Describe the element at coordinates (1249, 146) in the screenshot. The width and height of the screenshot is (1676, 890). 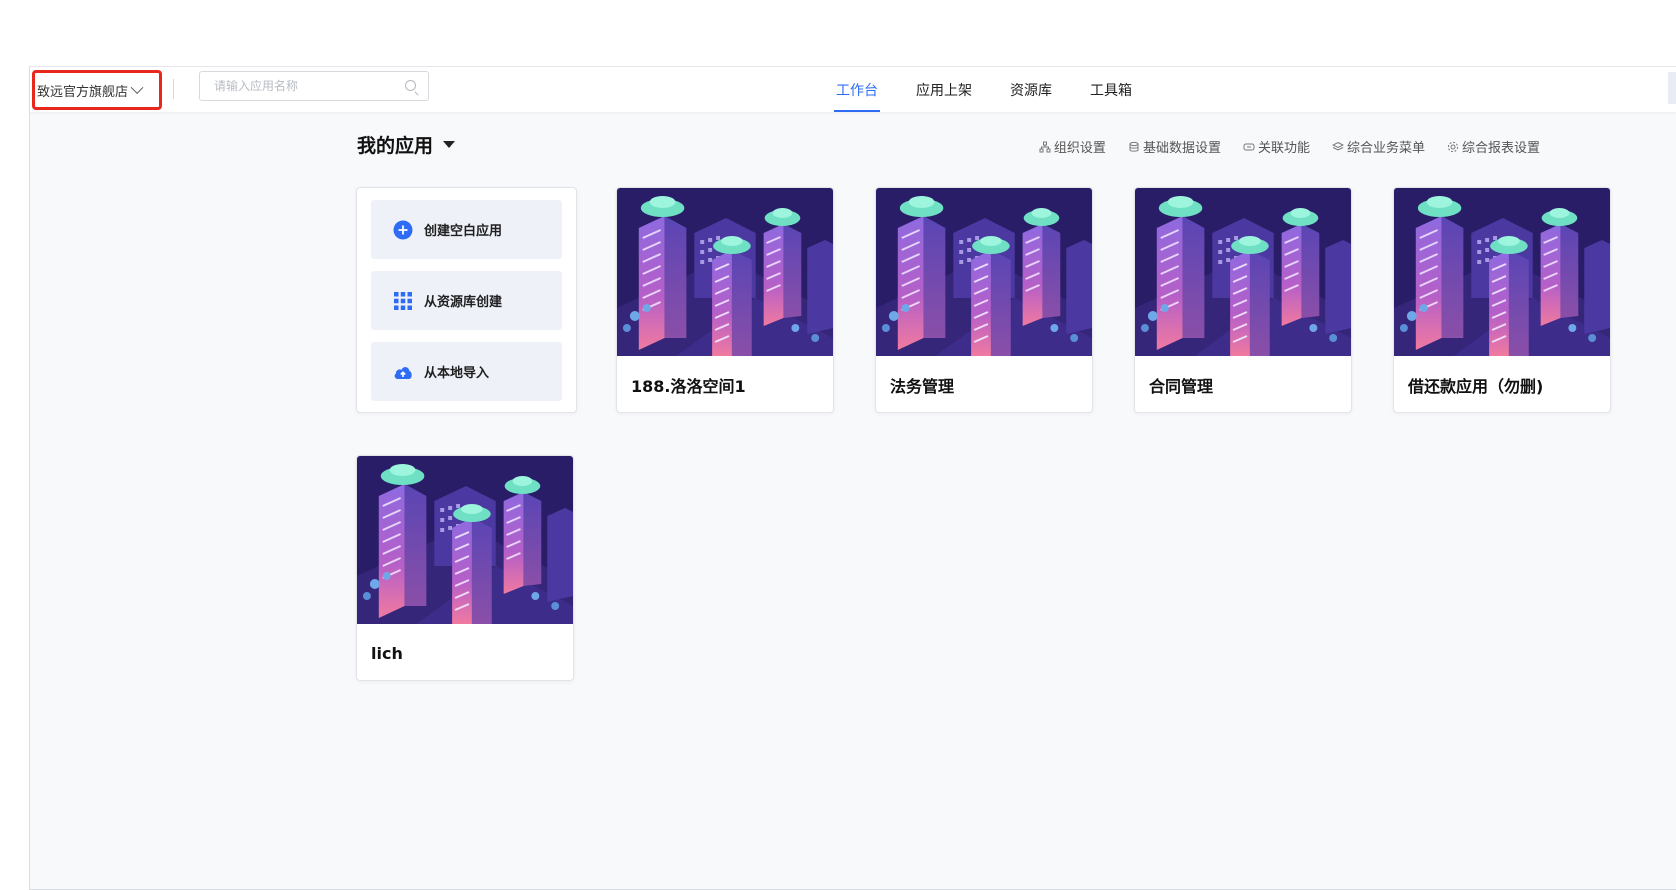
I see `link-icon` at that location.